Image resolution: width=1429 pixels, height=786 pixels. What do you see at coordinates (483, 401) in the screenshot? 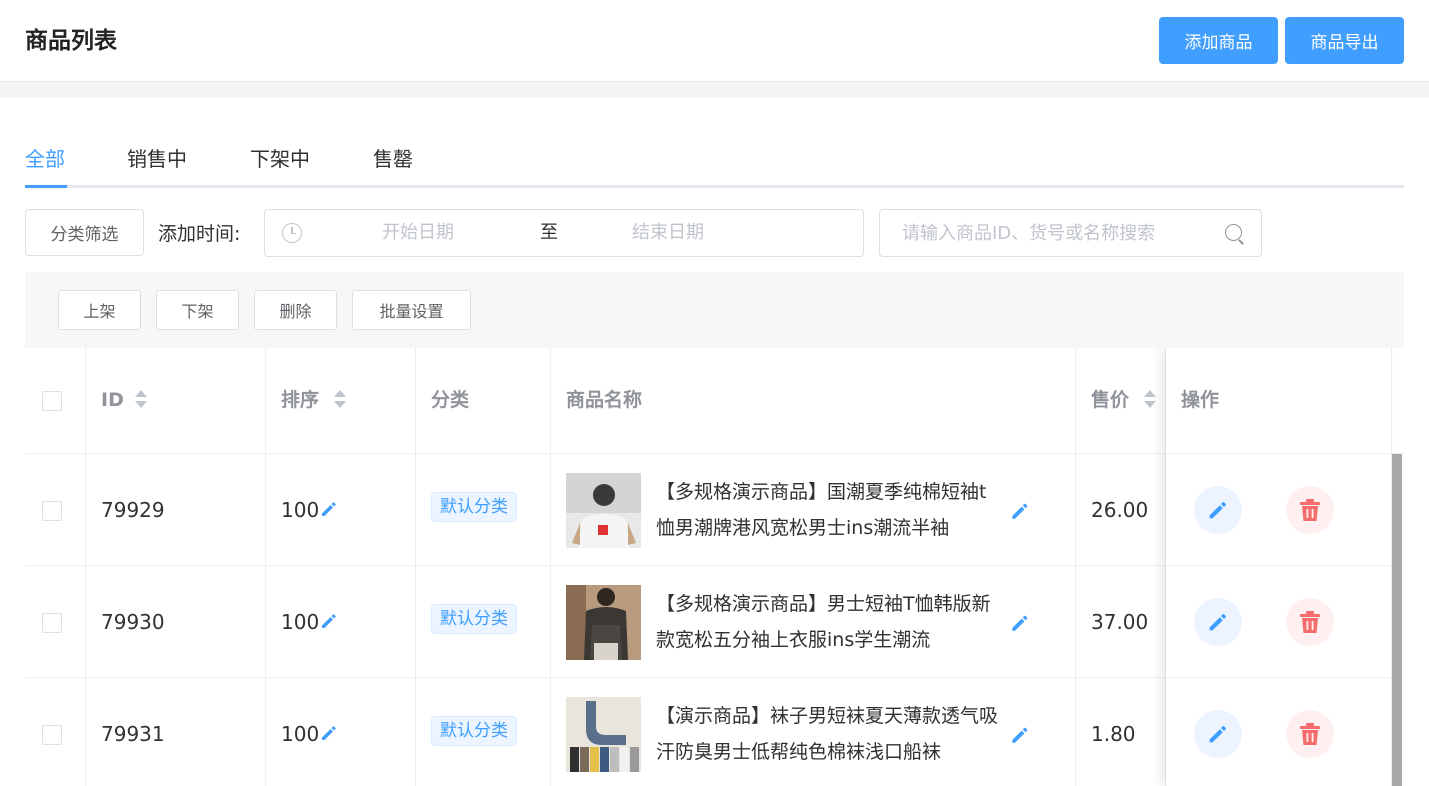
I see `th-category: 分类` at bounding box center [483, 401].